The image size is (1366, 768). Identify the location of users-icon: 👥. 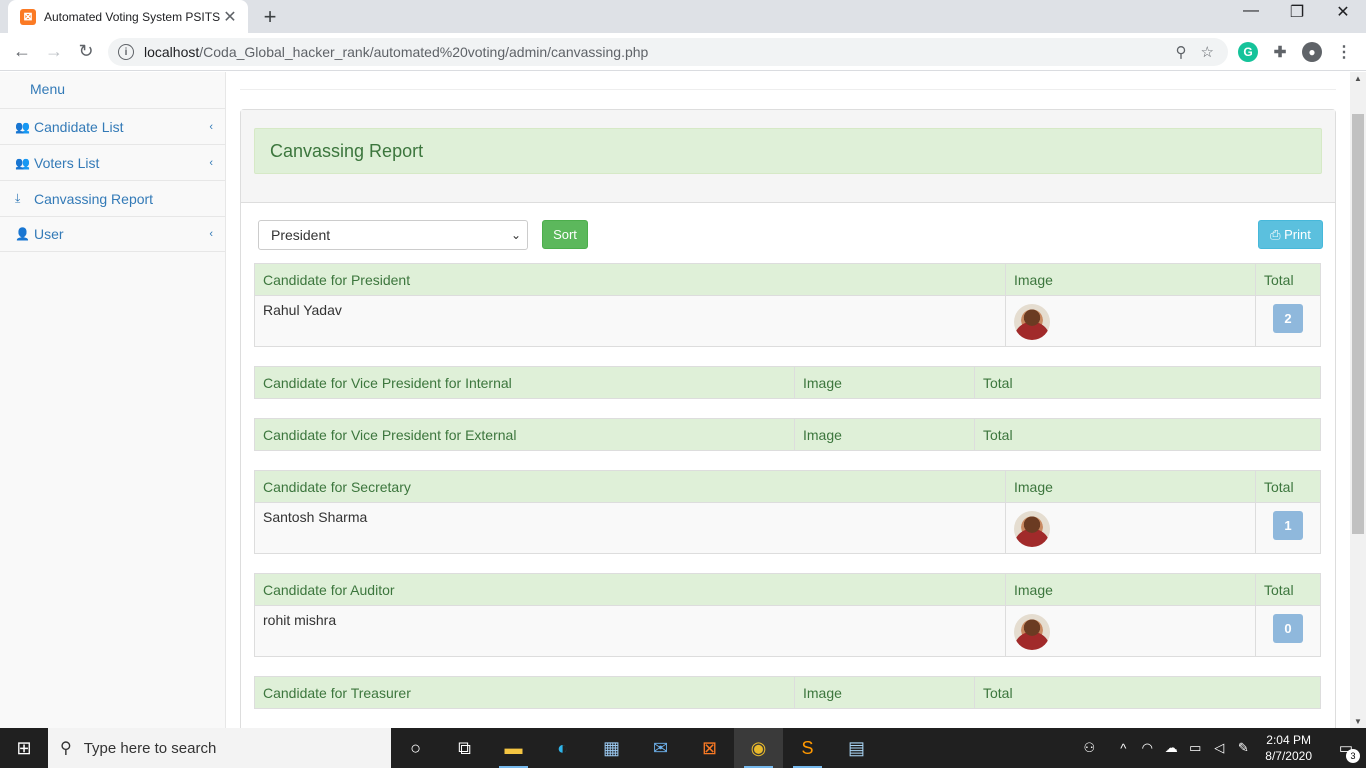
(22, 162).